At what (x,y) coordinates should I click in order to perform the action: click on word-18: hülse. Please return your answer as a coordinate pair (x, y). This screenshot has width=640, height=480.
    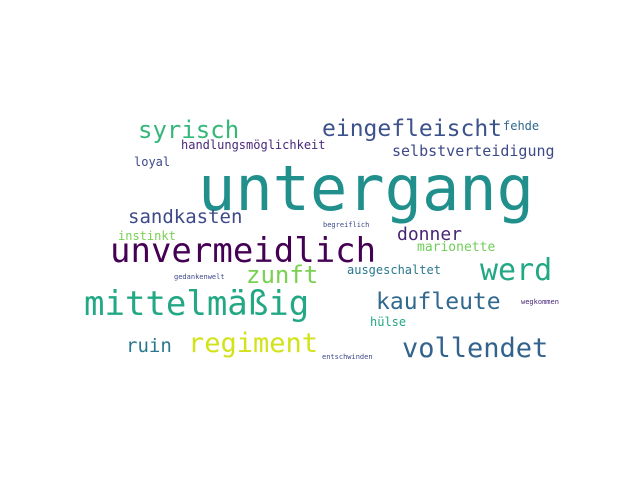
    Looking at the image, I should click on (388, 322).